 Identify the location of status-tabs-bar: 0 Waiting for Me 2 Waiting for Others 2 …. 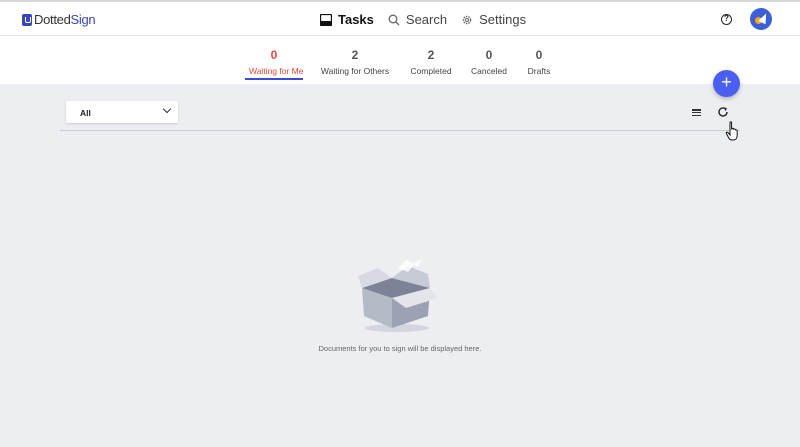
(400, 60).